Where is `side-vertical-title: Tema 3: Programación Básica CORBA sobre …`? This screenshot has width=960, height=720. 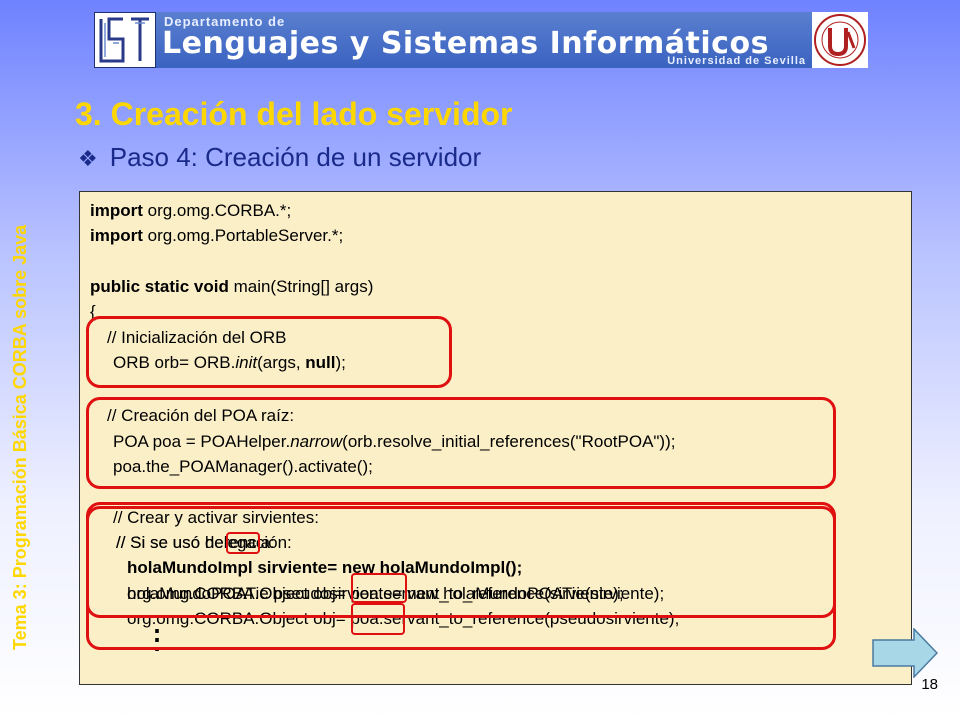 side-vertical-title: Tema 3: Programación Básica CORBA sobre … is located at coordinates (20, 437).